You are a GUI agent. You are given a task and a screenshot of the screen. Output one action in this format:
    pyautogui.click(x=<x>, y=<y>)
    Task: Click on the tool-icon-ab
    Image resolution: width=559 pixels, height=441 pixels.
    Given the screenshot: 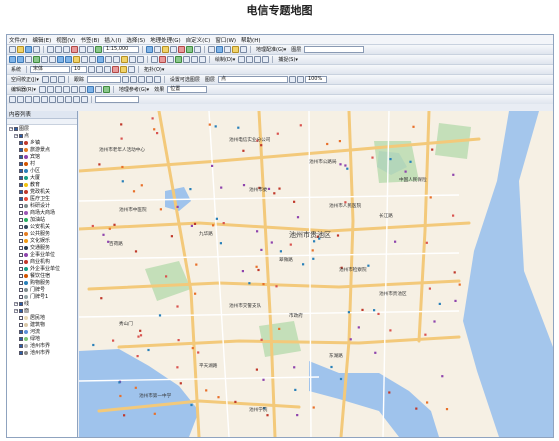 What is the action you would take?
    pyautogui.click(x=20, y=99)
    